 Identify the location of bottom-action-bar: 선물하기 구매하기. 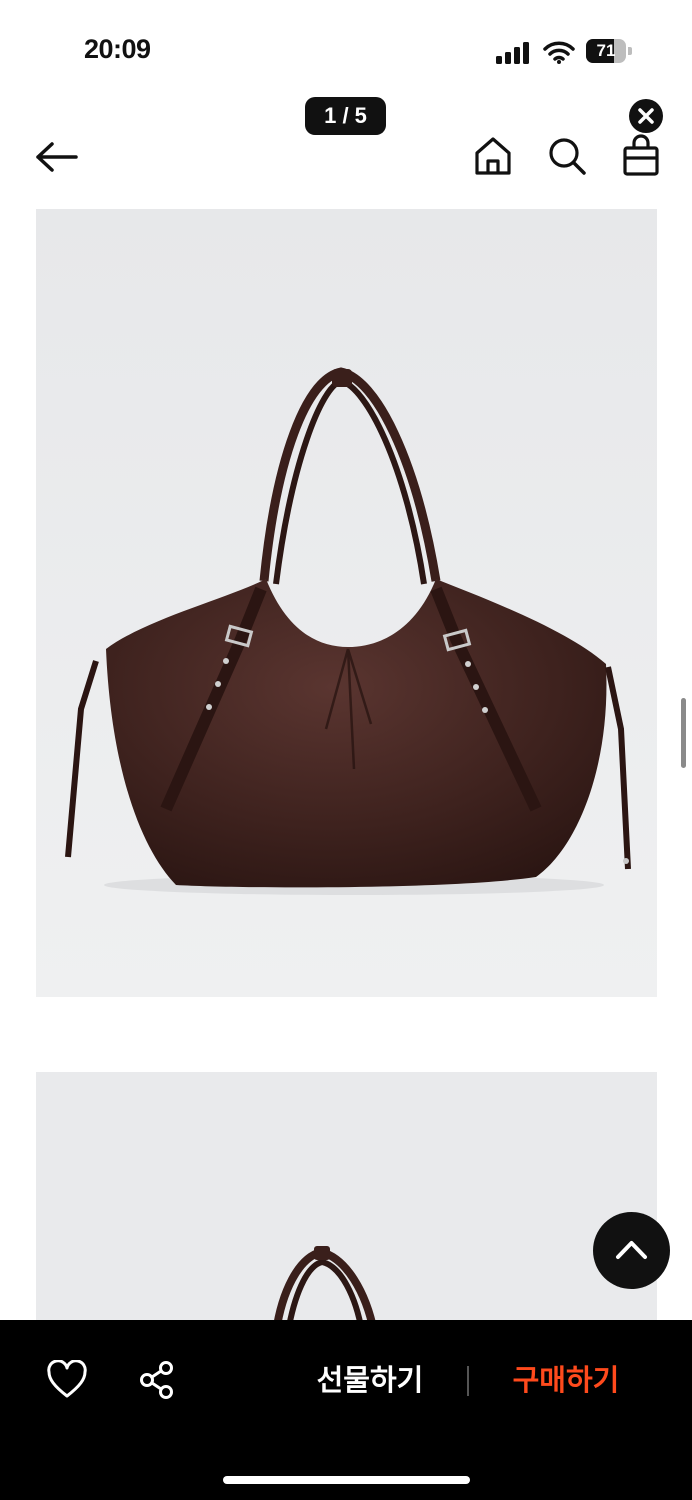
(346, 1410).